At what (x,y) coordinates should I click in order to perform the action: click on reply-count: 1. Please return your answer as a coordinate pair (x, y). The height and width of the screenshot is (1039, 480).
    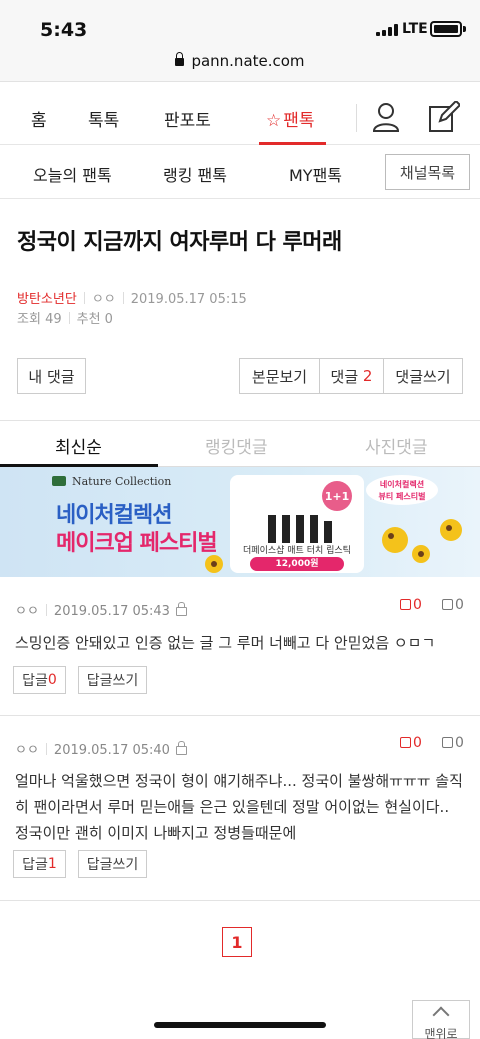
    Looking at the image, I should click on (52, 864).